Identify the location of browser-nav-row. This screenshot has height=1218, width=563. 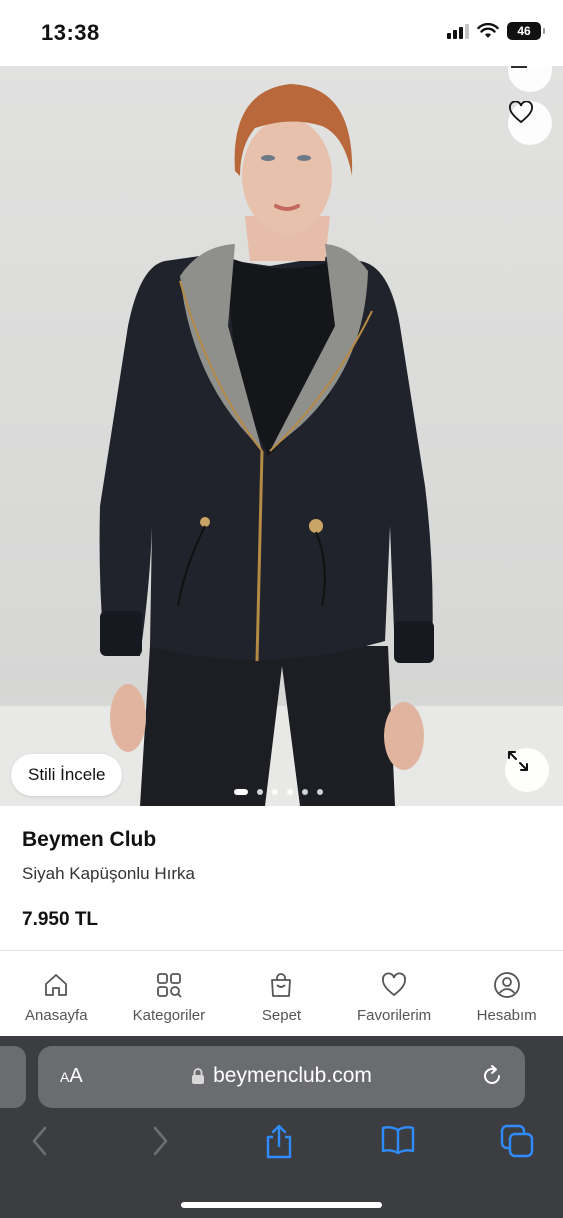
(281, 1144).